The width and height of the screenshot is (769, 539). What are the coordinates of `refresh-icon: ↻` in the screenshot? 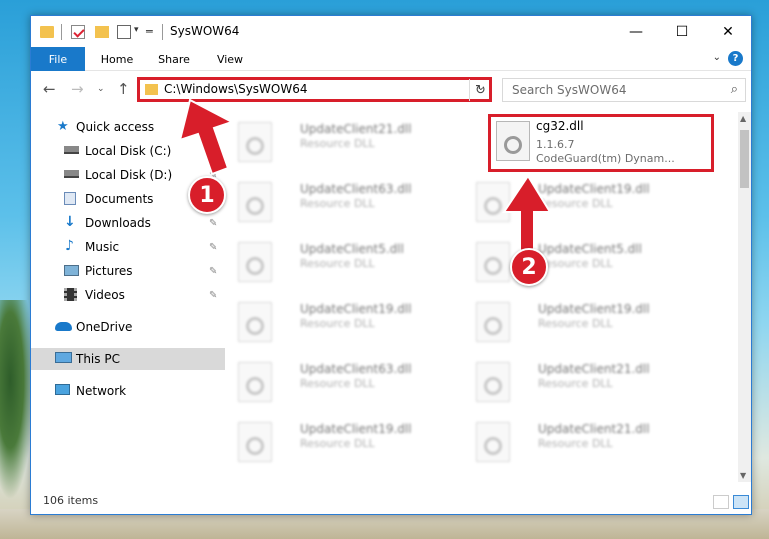 It's located at (480, 90).